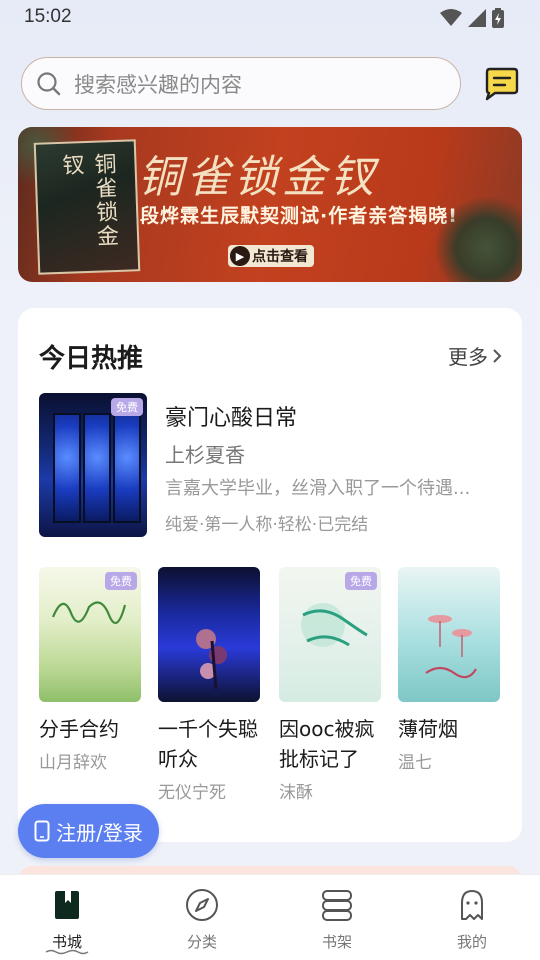 This screenshot has width=540, height=960. Describe the element at coordinates (240, 256) in the screenshot. I see `play-icon: ▶` at that location.